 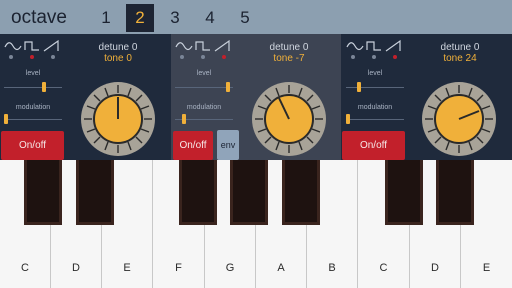 I want to click on key-label: G, so click(x=230, y=268).